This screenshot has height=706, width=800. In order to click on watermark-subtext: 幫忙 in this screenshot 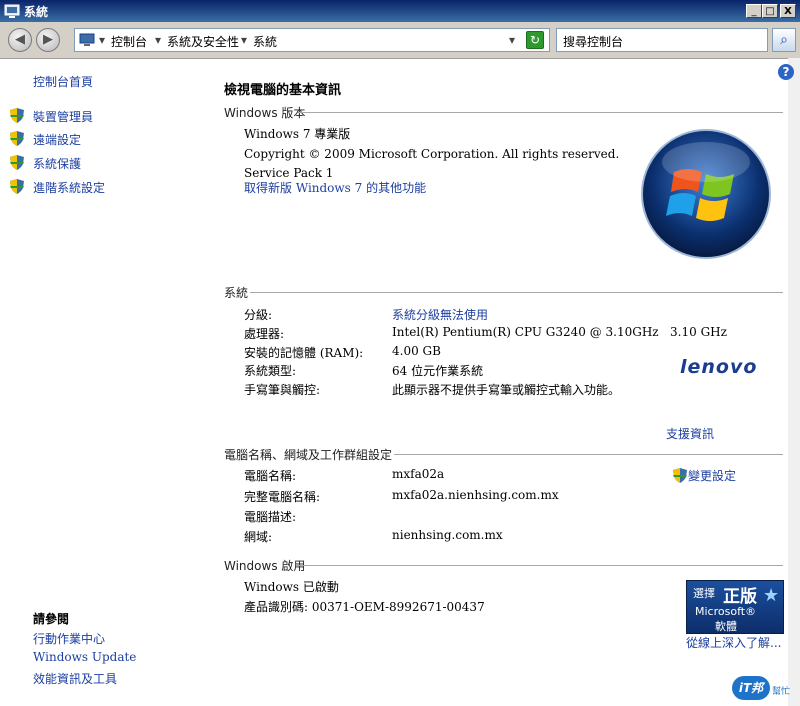, I will do `click(781, 692)`.